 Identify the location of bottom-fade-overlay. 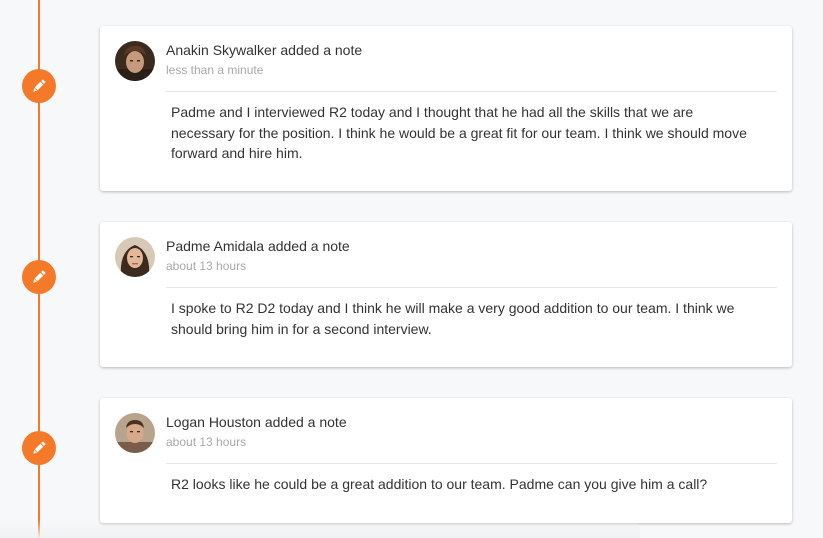
(320, 529).